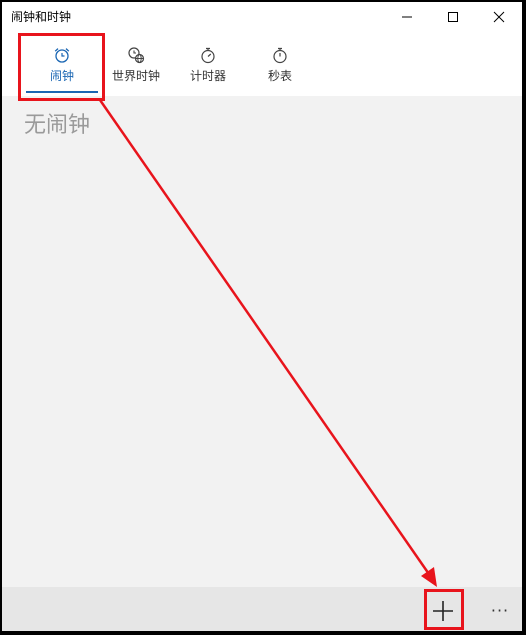  Describe the element at coordinates (262, 609) in the screenshot. I see `command-bar: ···` at that location.